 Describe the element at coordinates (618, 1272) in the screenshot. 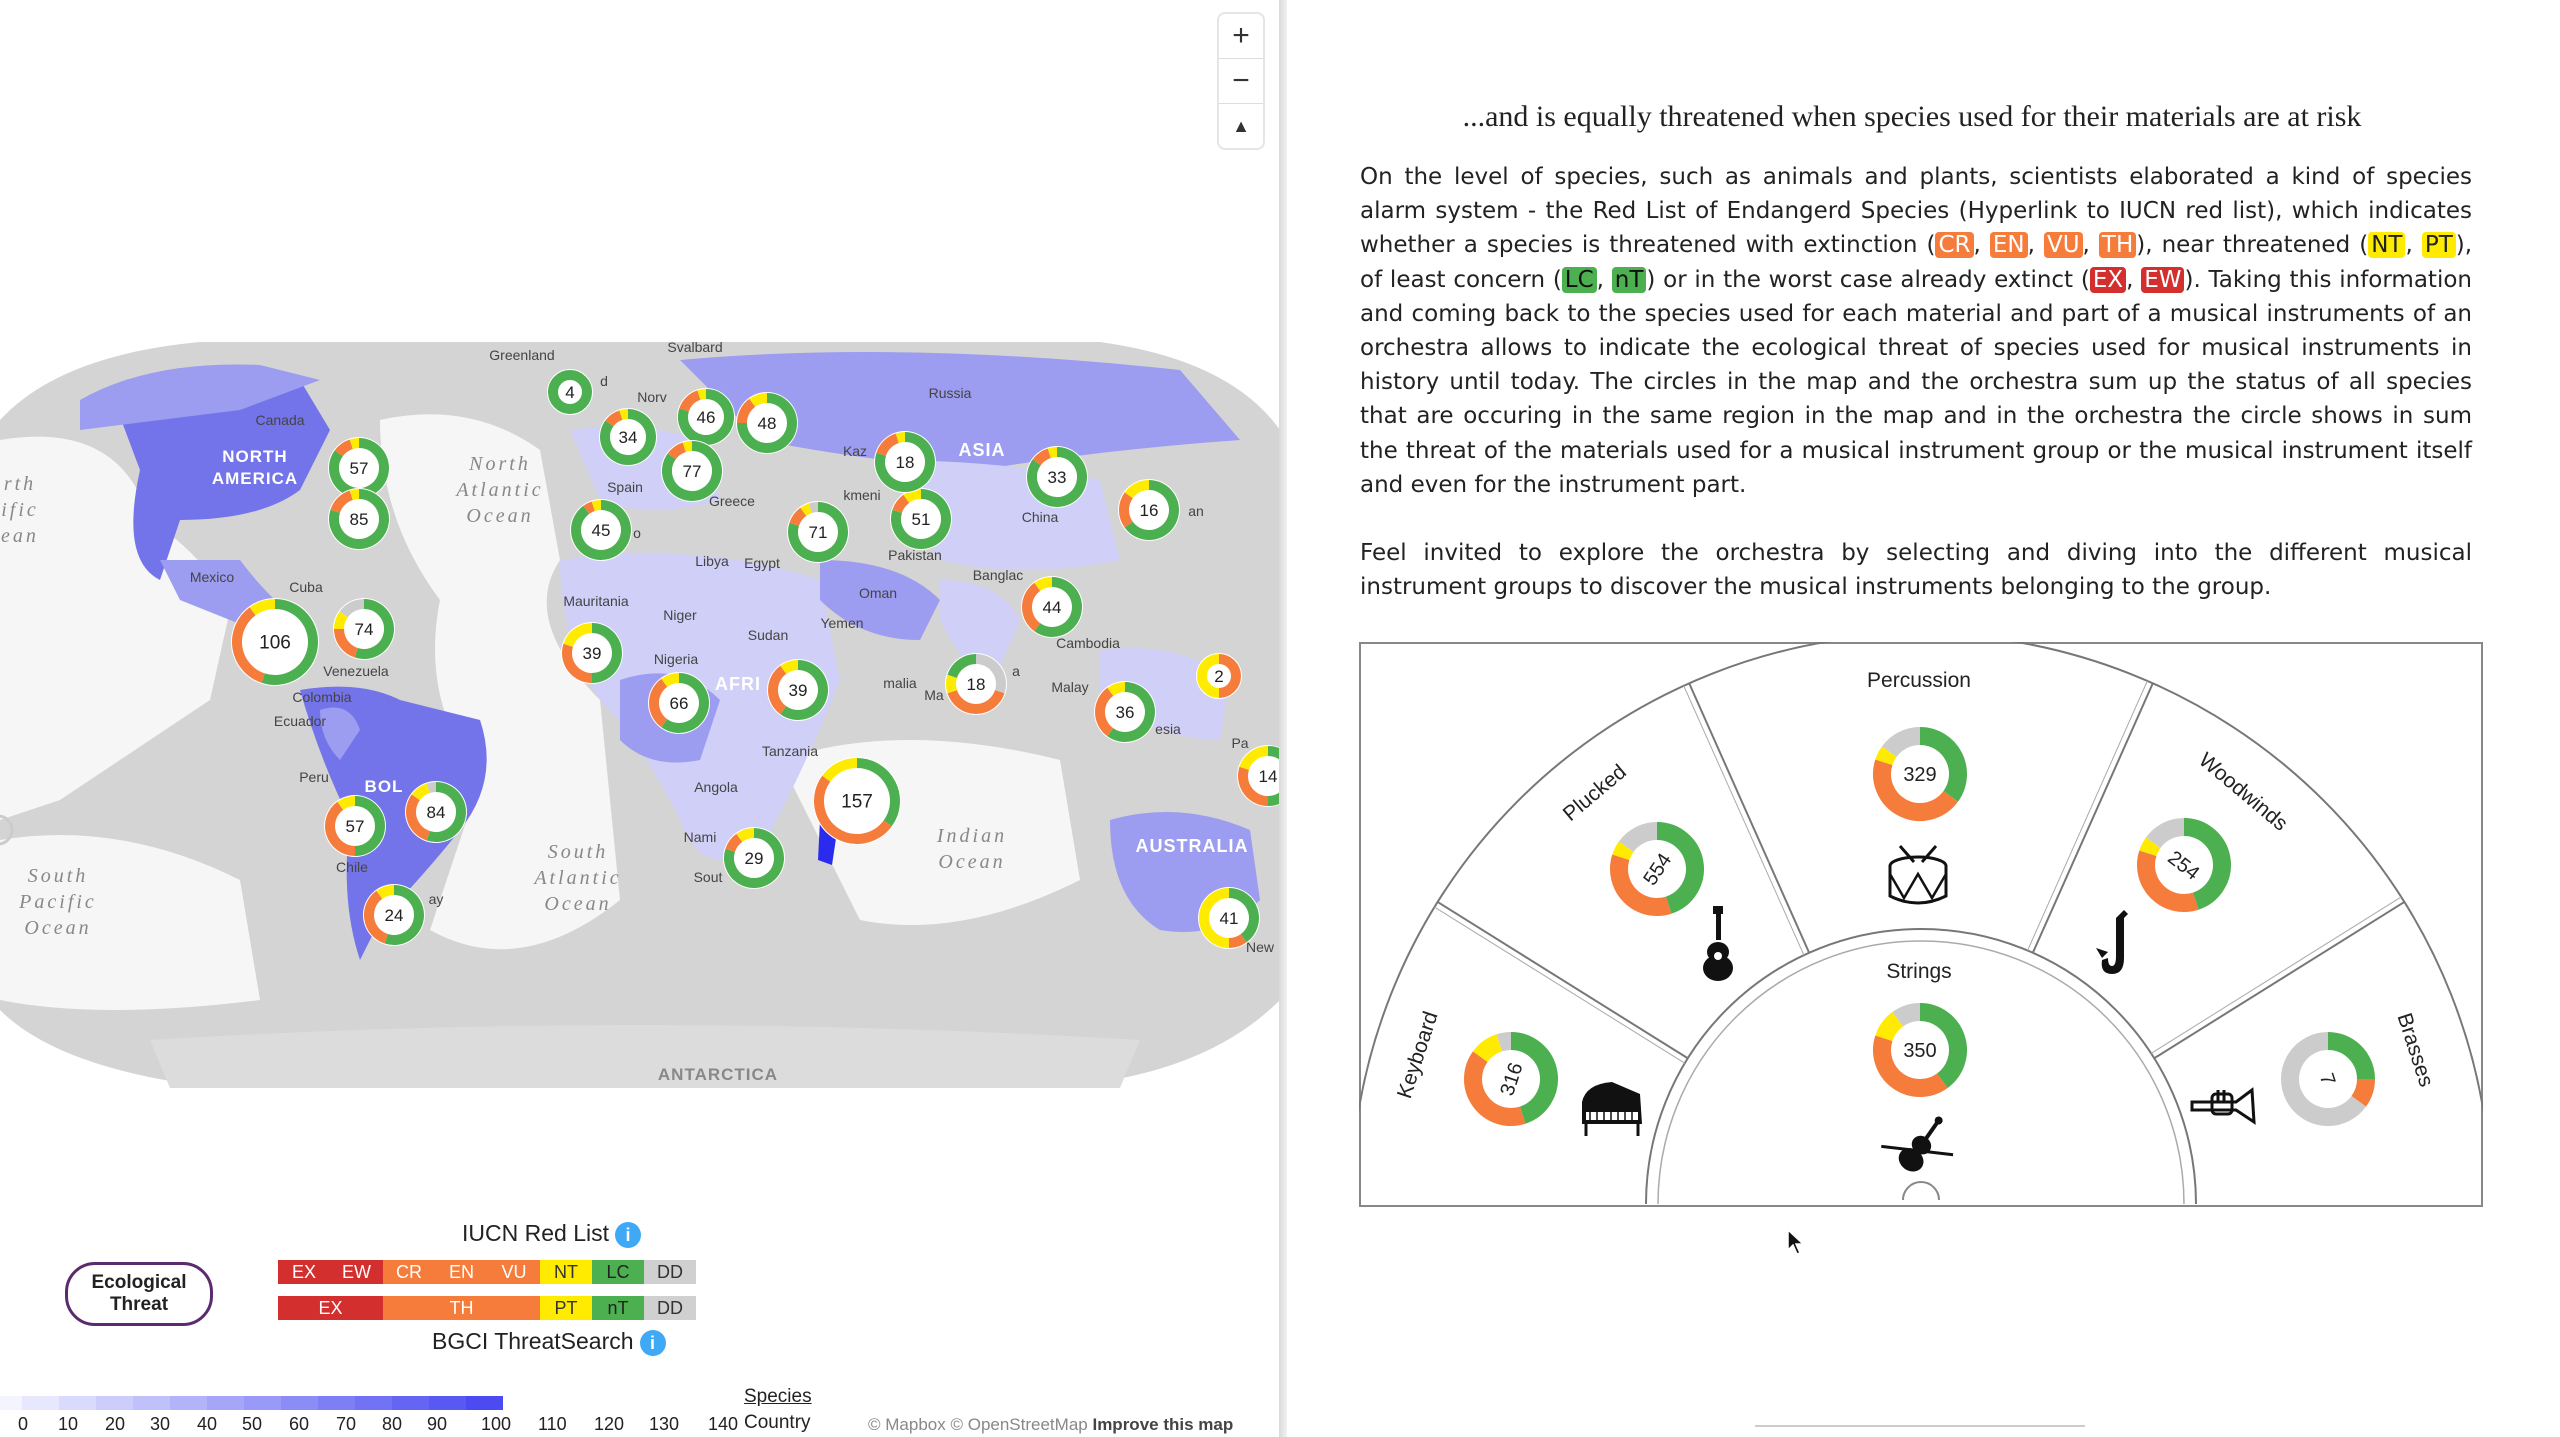

I see `iucn-cell: LC` at that location.